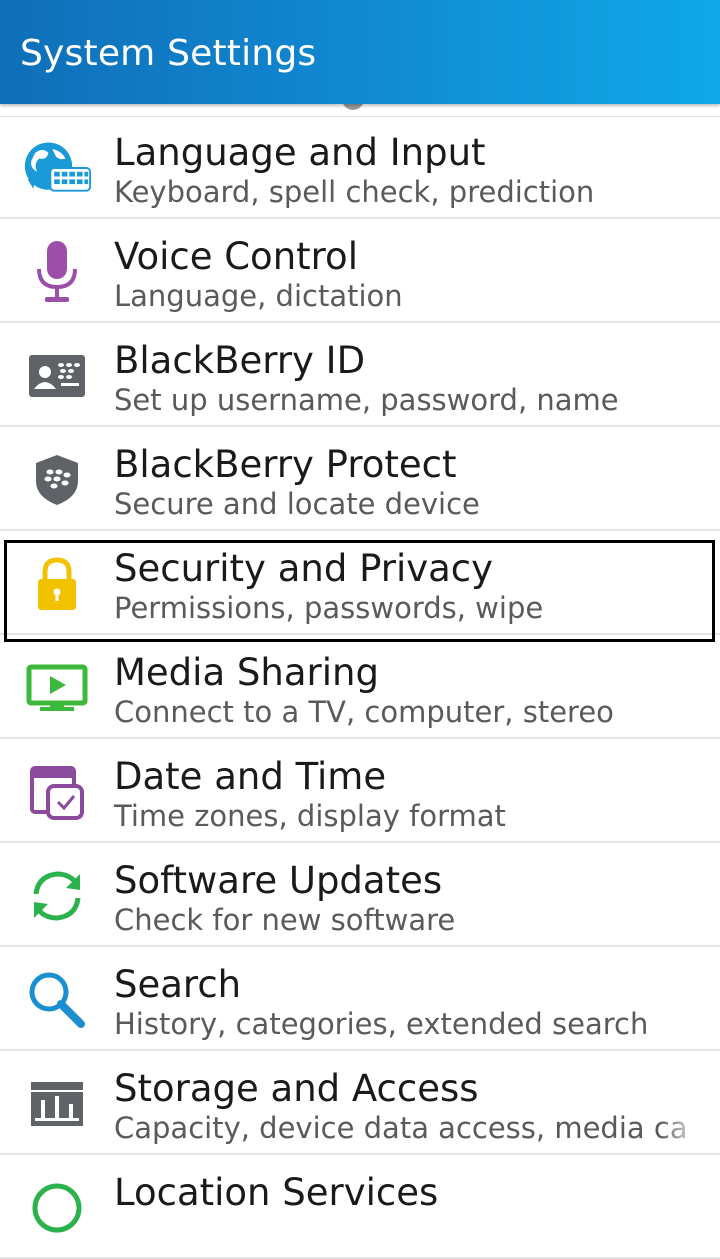 The height and width of the screenshot is (1259, 720). What do you see at coordinates (57, 1104) in the screenshot?
I see `storage-icon` at bounding box center [57, 1104].